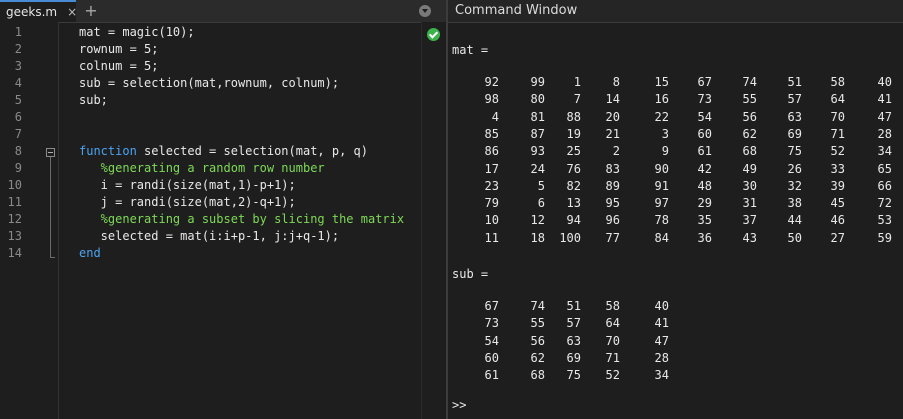 This screenshot has height=419, width=903. What do you see at coordinates (749, 203) in the screenshot?
I see `matrix-cell: 31` at bounding box center [749, 203].